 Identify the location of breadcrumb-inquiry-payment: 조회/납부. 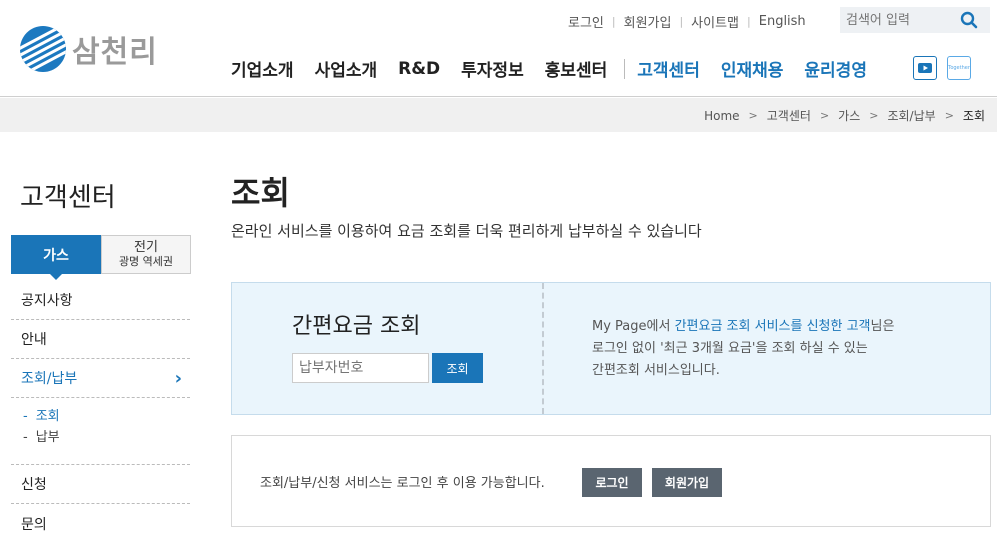
(911, 115).